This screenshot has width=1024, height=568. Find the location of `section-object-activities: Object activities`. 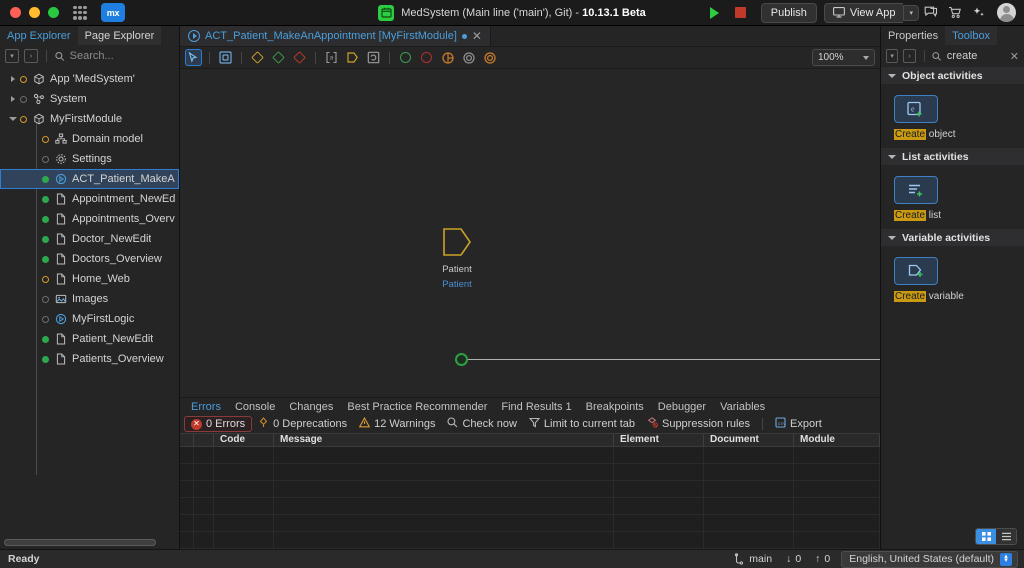

section-object-activities: Object activities is located at coordinates (952, 75).